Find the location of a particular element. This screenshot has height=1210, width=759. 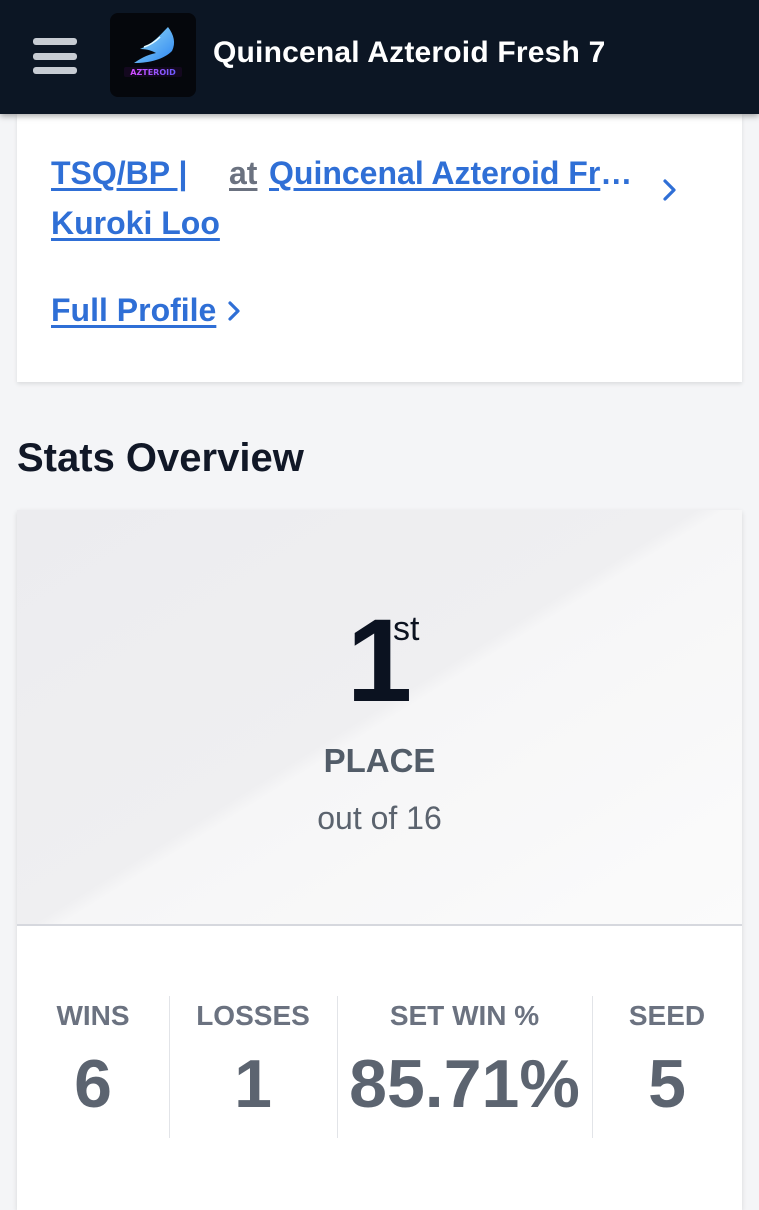

stat-set-win-percent: SET WIN % 85.71% is located at coordinates (464, 1067).